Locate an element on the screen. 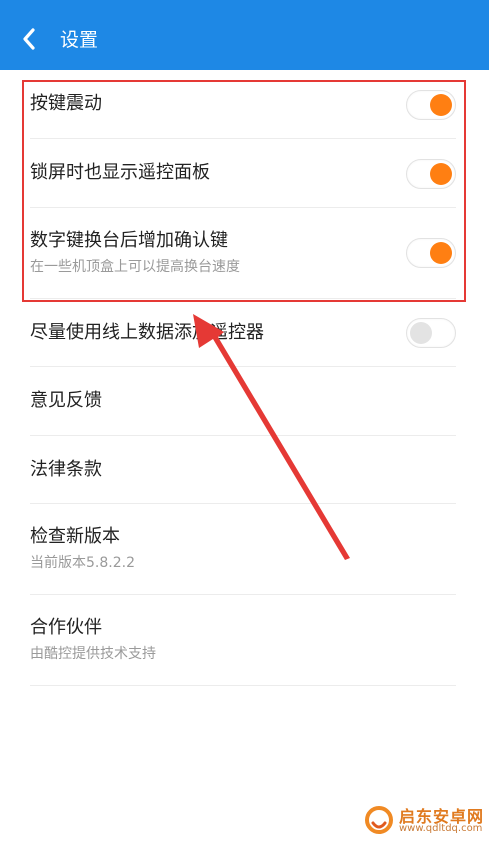  setting-title: 按键震动 is located at coordinates (66, 103).